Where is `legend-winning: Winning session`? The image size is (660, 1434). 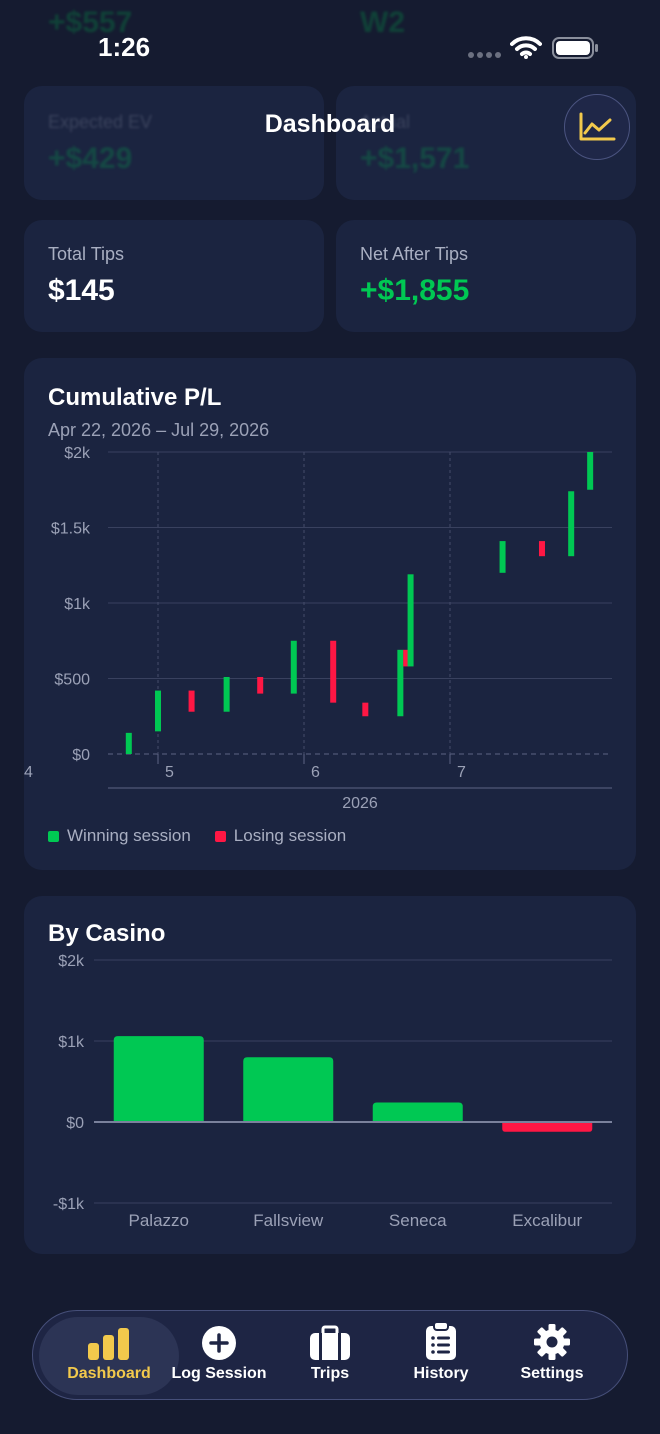 legend-winning: Winning session is located at coordinates (119, 836).